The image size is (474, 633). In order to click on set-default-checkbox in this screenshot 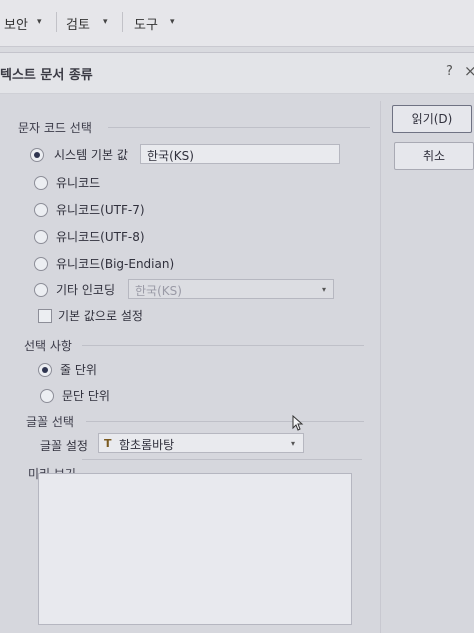, I will do `click(45, 316)`.